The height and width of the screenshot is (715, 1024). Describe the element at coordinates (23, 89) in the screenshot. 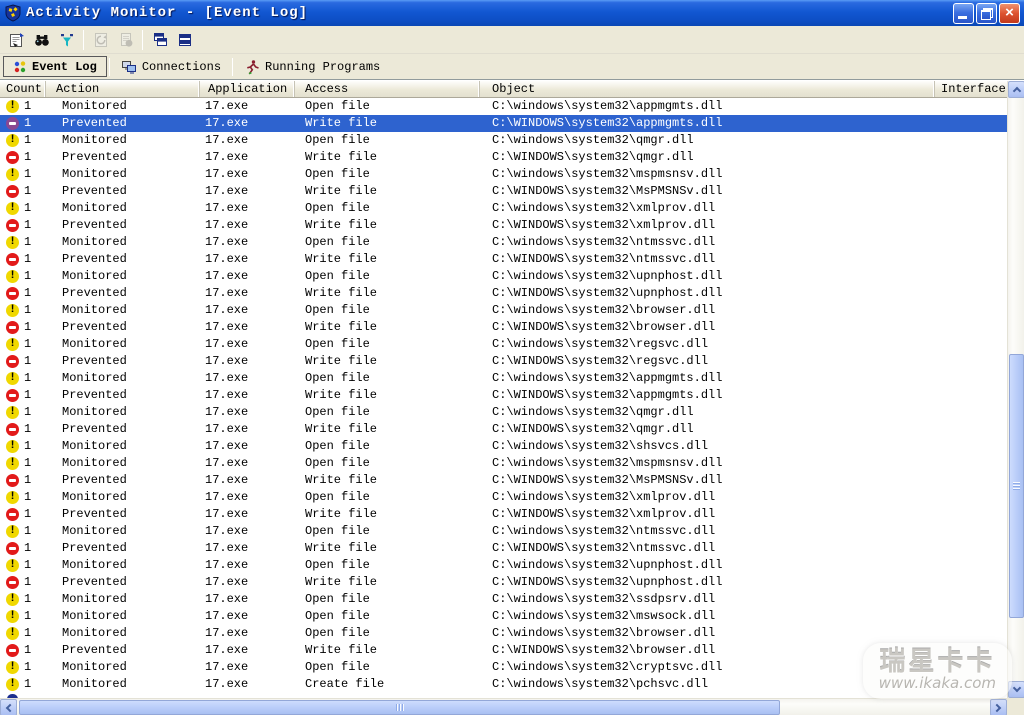

I see `column-header-count: Count` at that location.